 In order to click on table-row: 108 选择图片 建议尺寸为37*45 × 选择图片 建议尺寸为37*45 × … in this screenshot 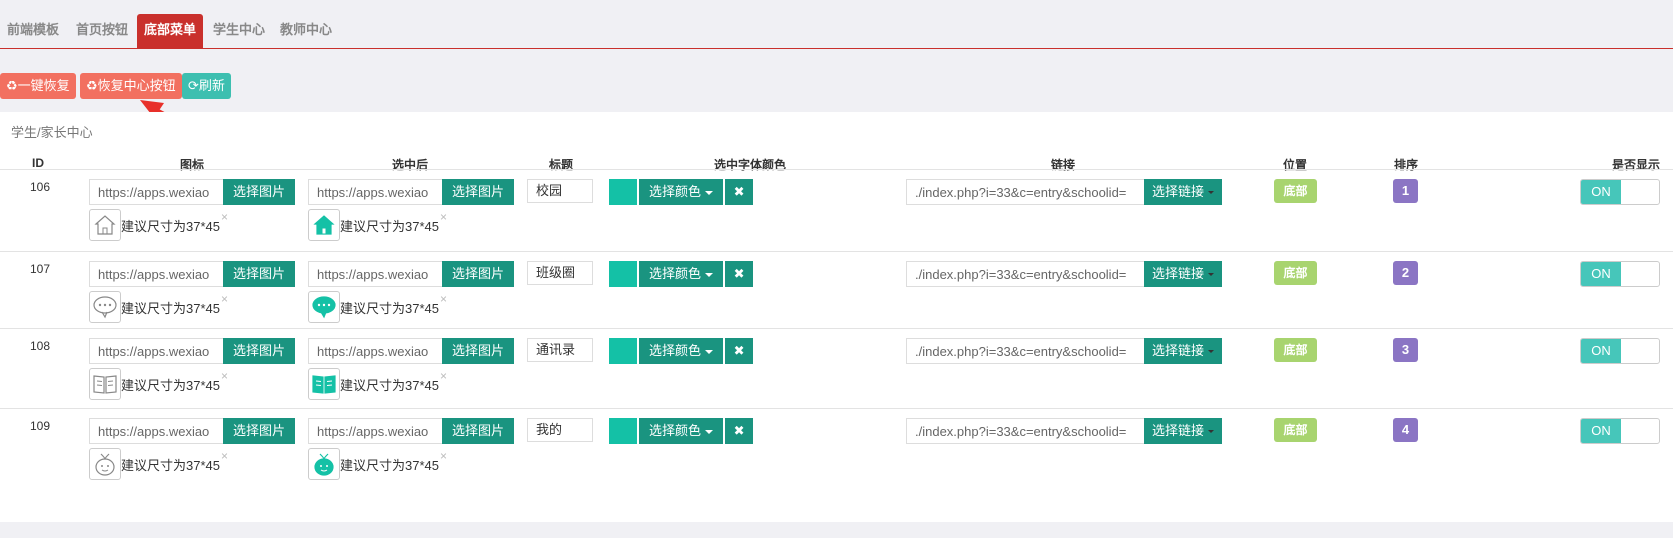, I will do `click(836, 368)`.